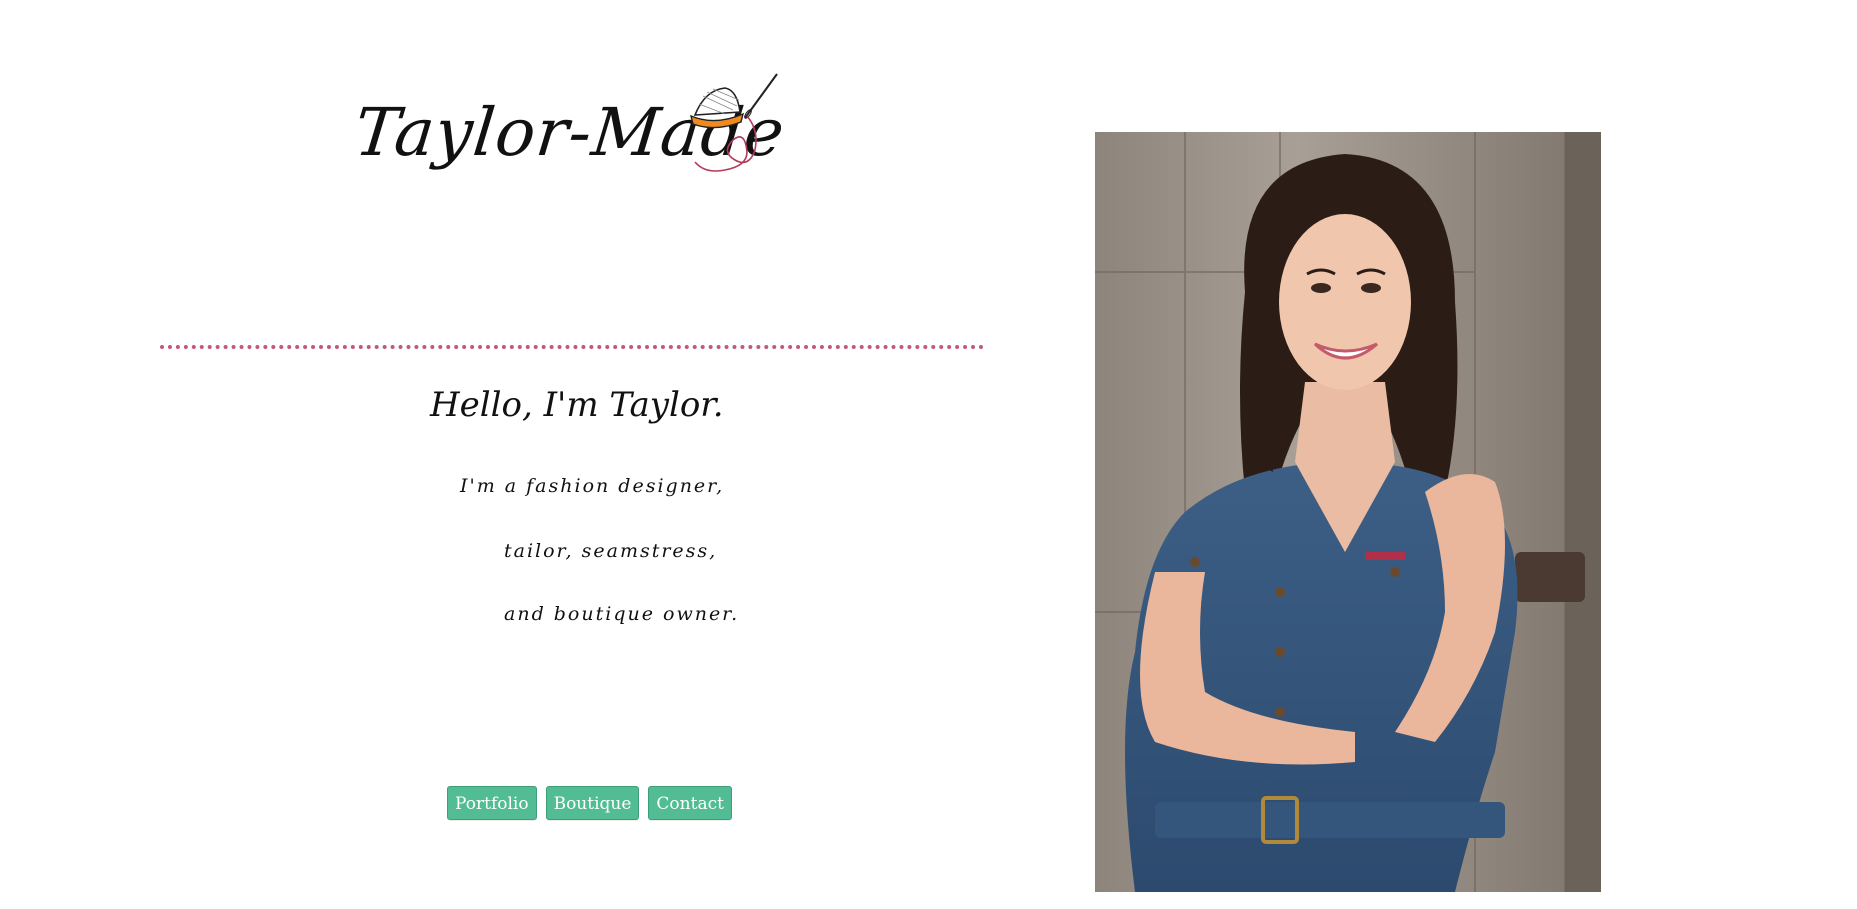 The image size is (1857, 909). I want to click on portfolio-button: Portfolio, so click(492, 803).